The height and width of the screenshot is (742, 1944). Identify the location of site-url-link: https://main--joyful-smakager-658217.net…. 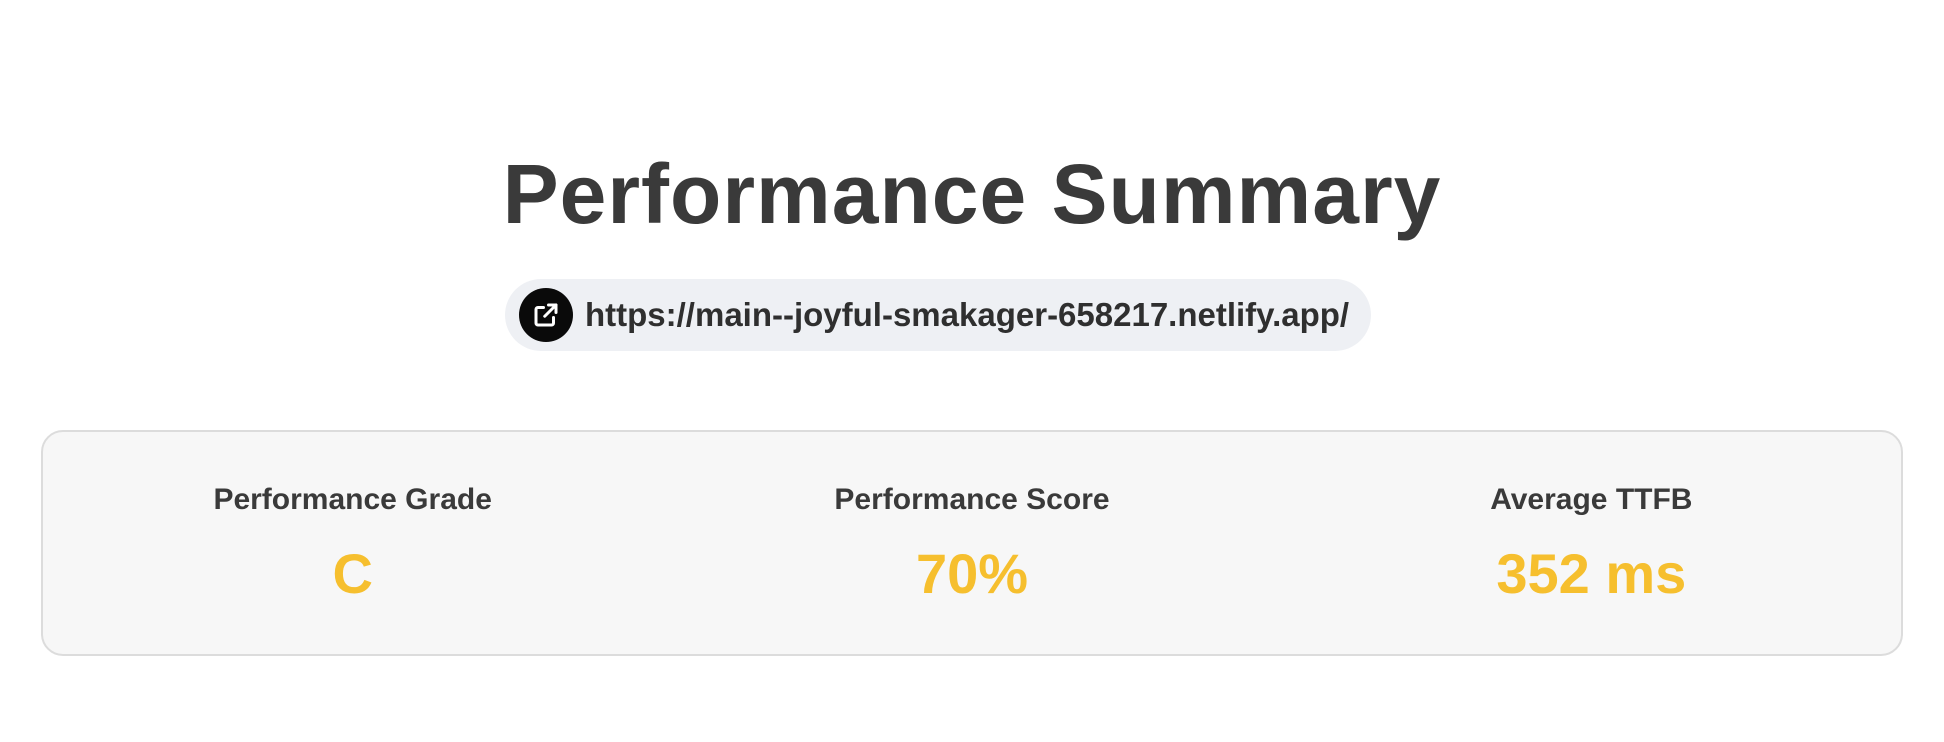
(938, 315).